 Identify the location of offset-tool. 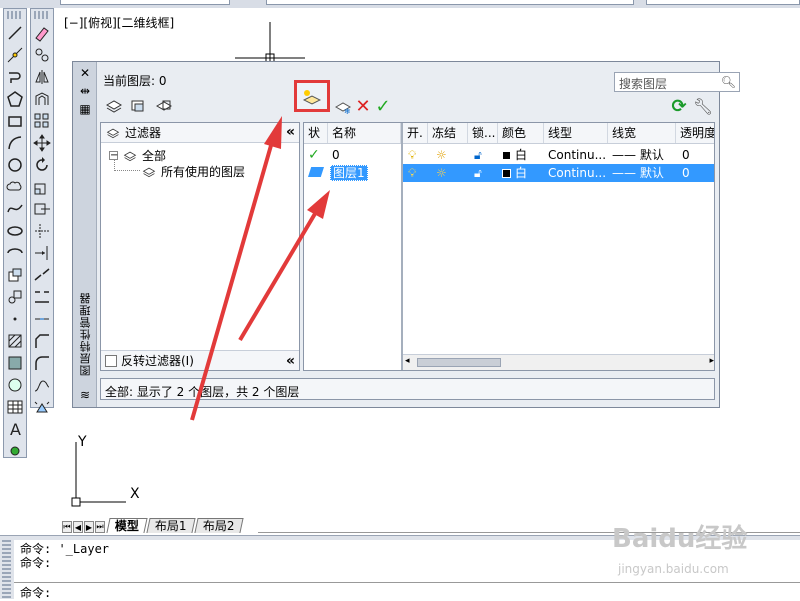
(42, 99).